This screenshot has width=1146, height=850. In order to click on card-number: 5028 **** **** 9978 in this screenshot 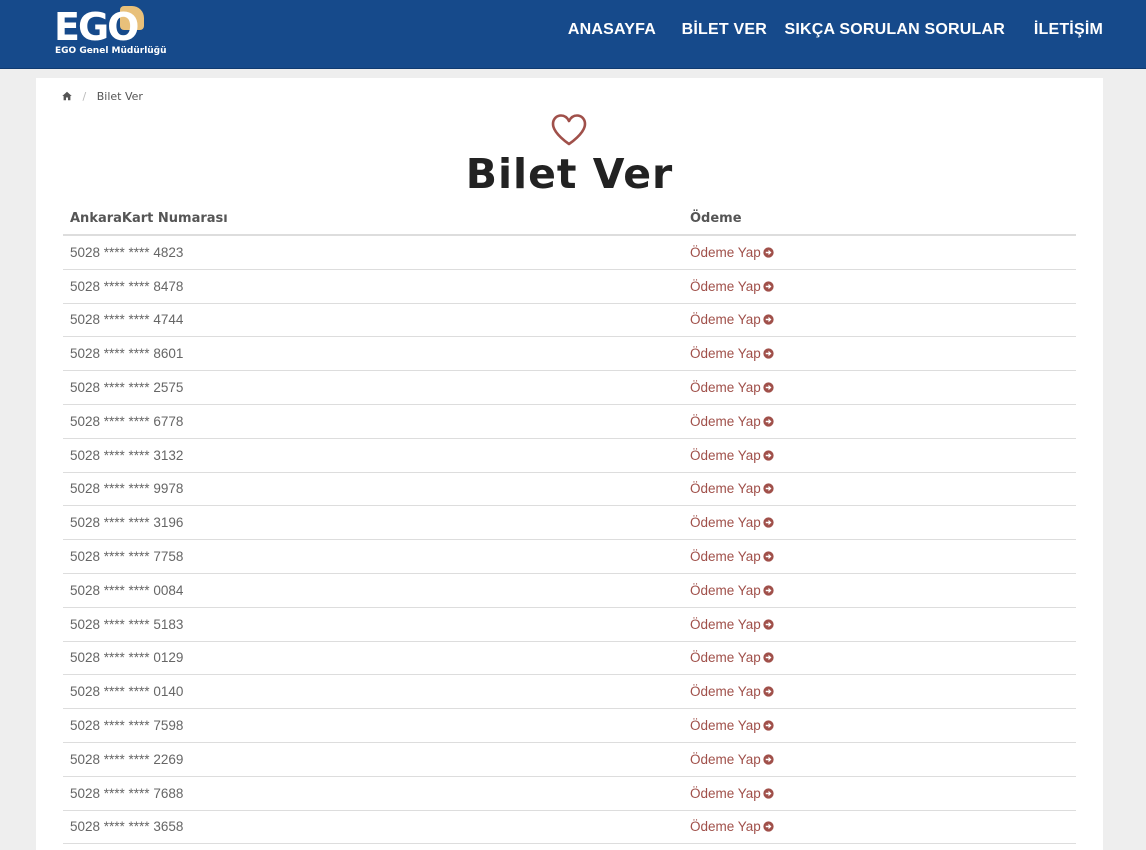, I will do `click(373, 489)`.